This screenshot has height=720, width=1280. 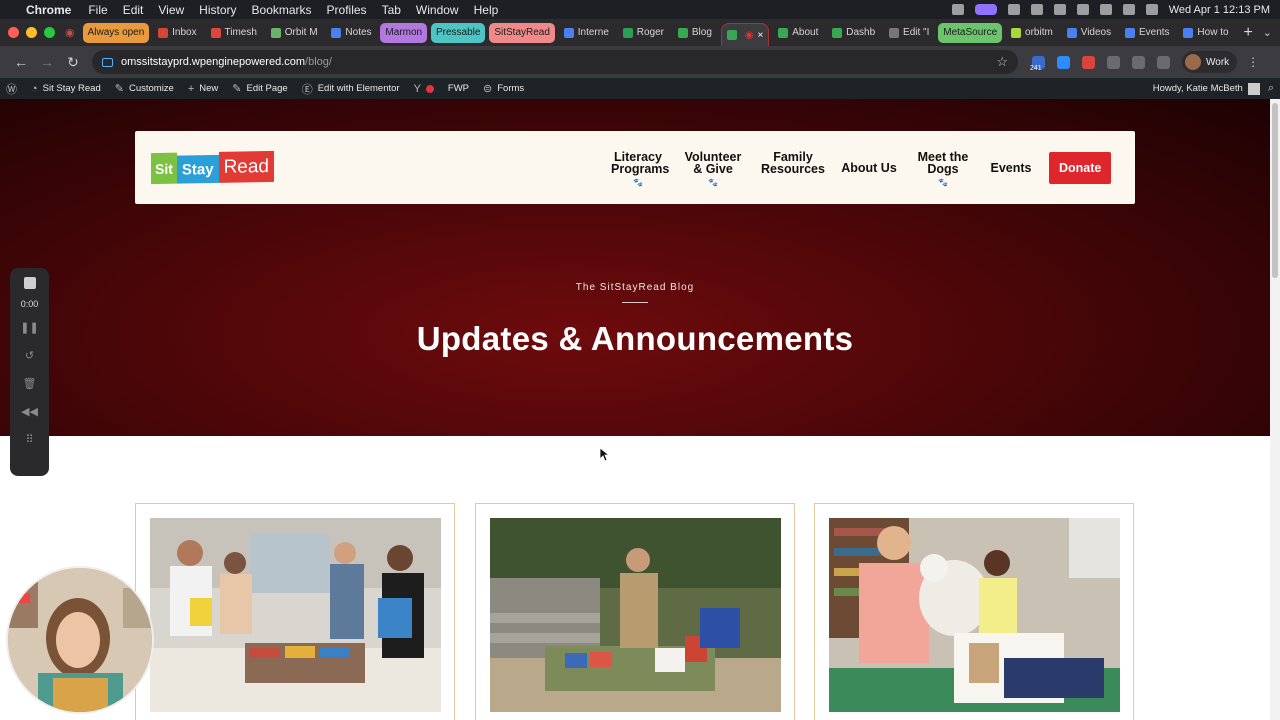 What do you see at coordinates (1151, 9) in the screenshot?
I see `control-center-icon` at bounding box center [1151, 9].